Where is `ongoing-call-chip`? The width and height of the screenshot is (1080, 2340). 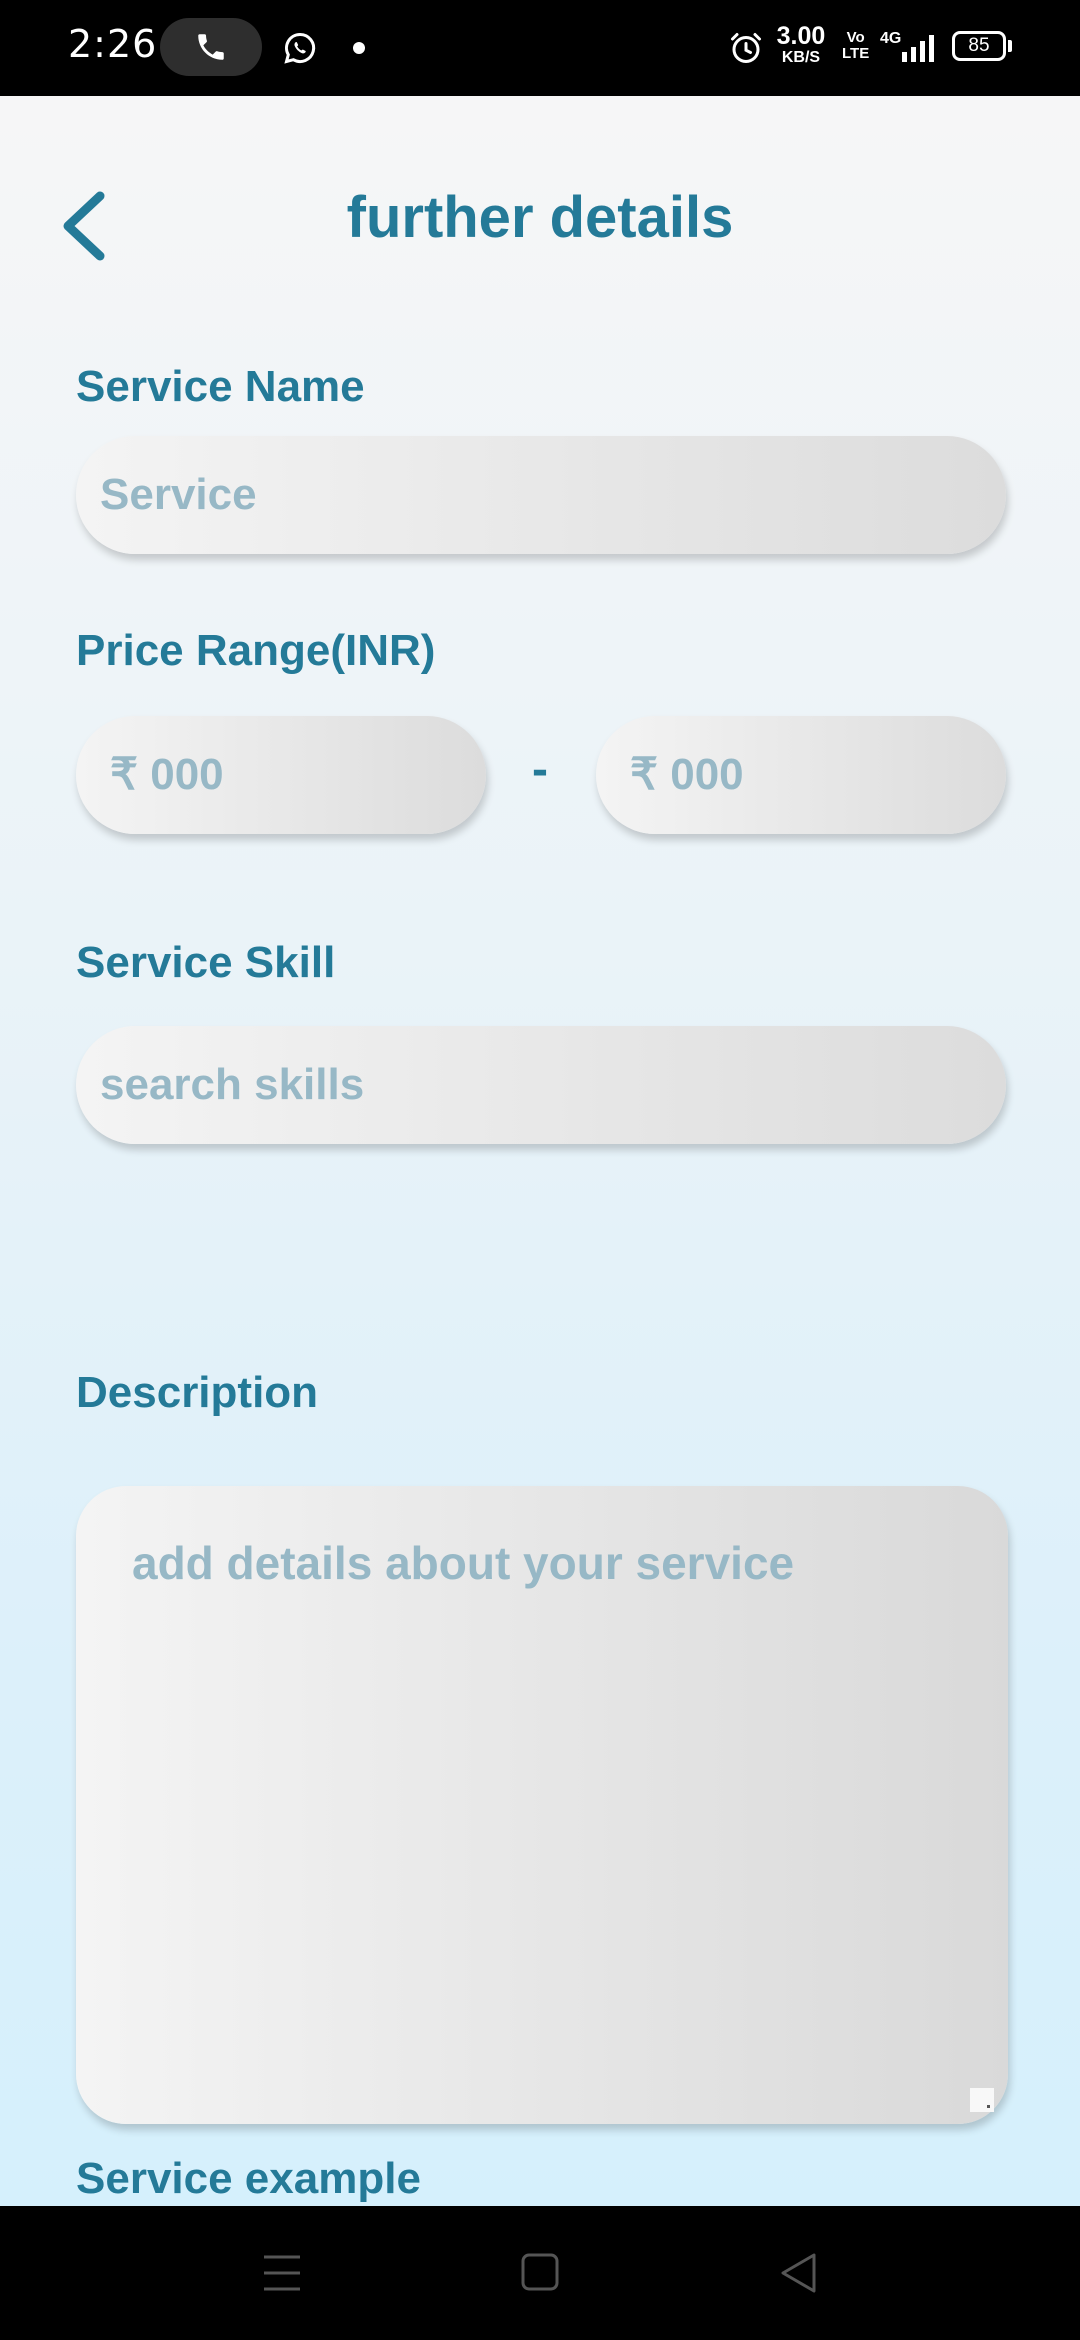 ongoing-call-chip is located at coordinates (211, 47).